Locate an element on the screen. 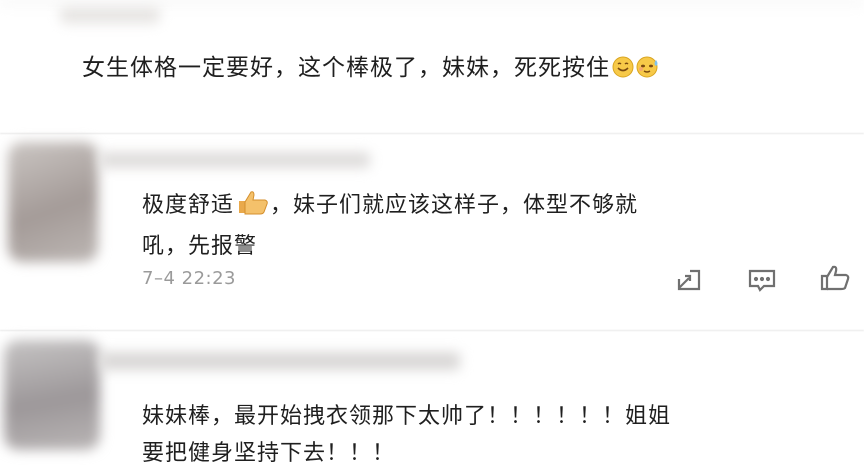 Image resolution: width=864 pixels, height=474 pixels. sweat-smile-emoji-icon is located at coordinates (648, 70).